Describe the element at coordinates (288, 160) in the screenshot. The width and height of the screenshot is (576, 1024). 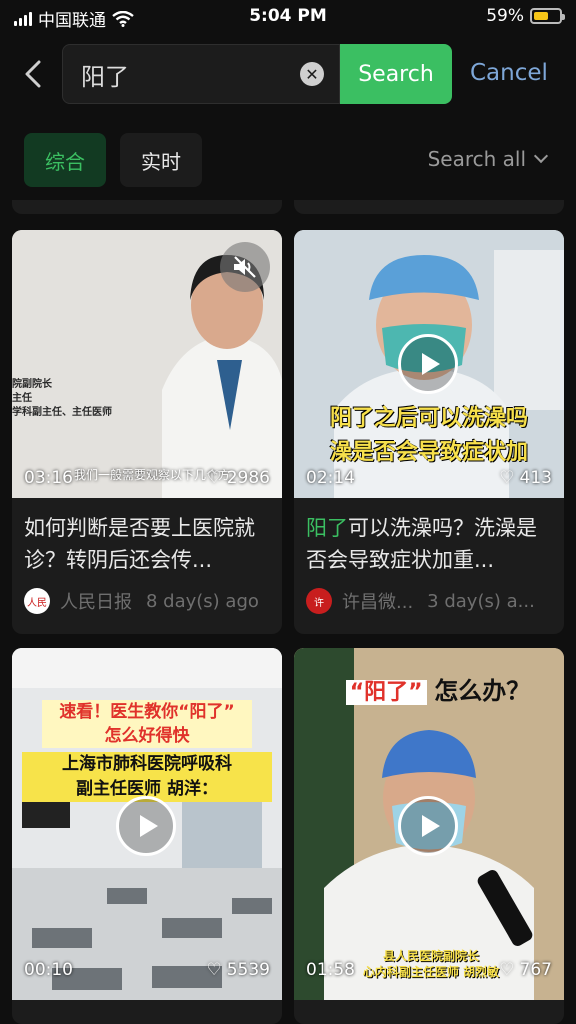
I see `filter-tabs: 综合 实时 Search all` at that location.